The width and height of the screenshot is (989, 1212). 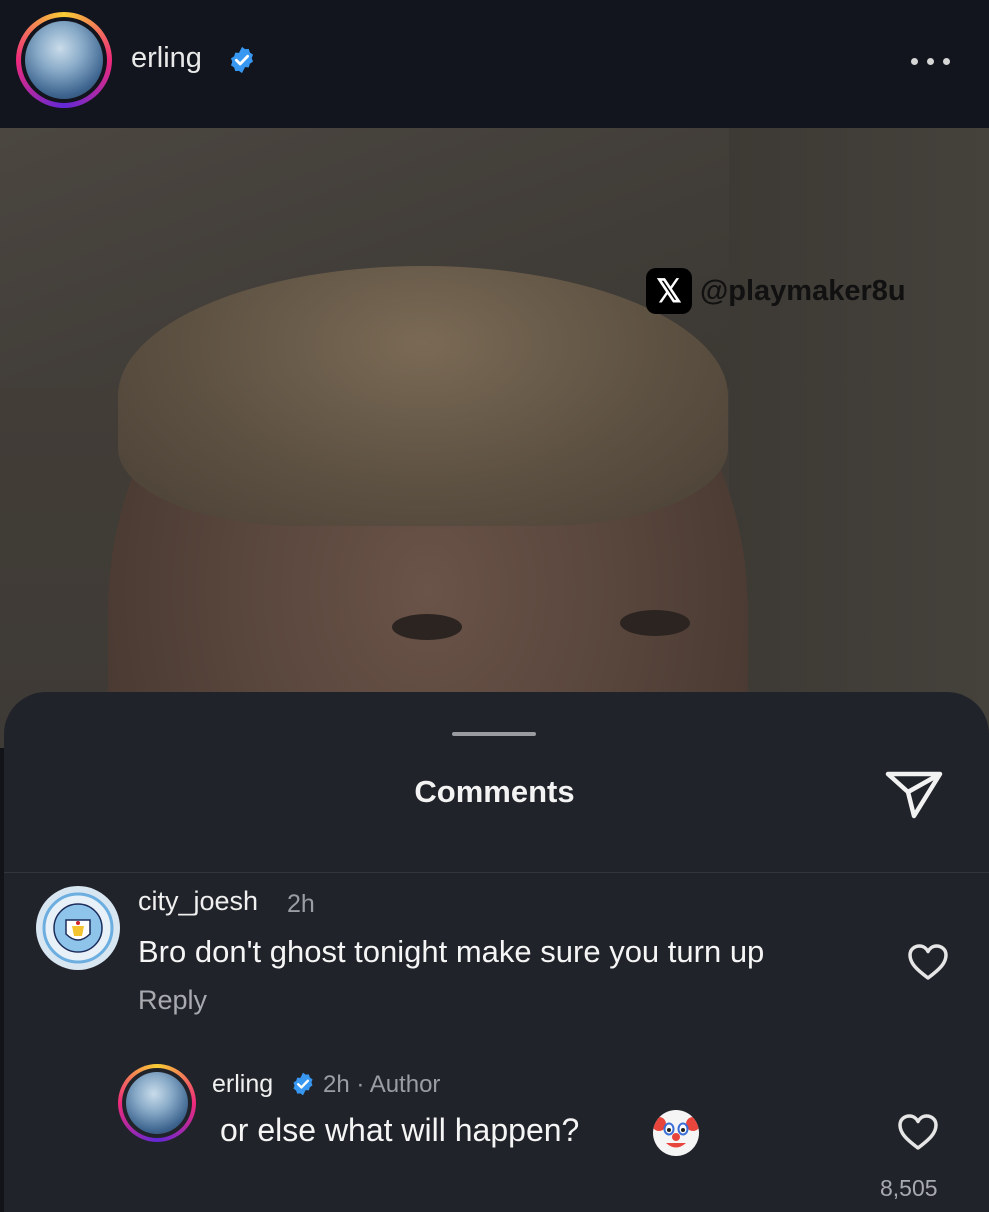 What do you see at coordinates (157, 1103) in the screenshot?
I see `reply-avatar` at bounding box center [157, 1103].